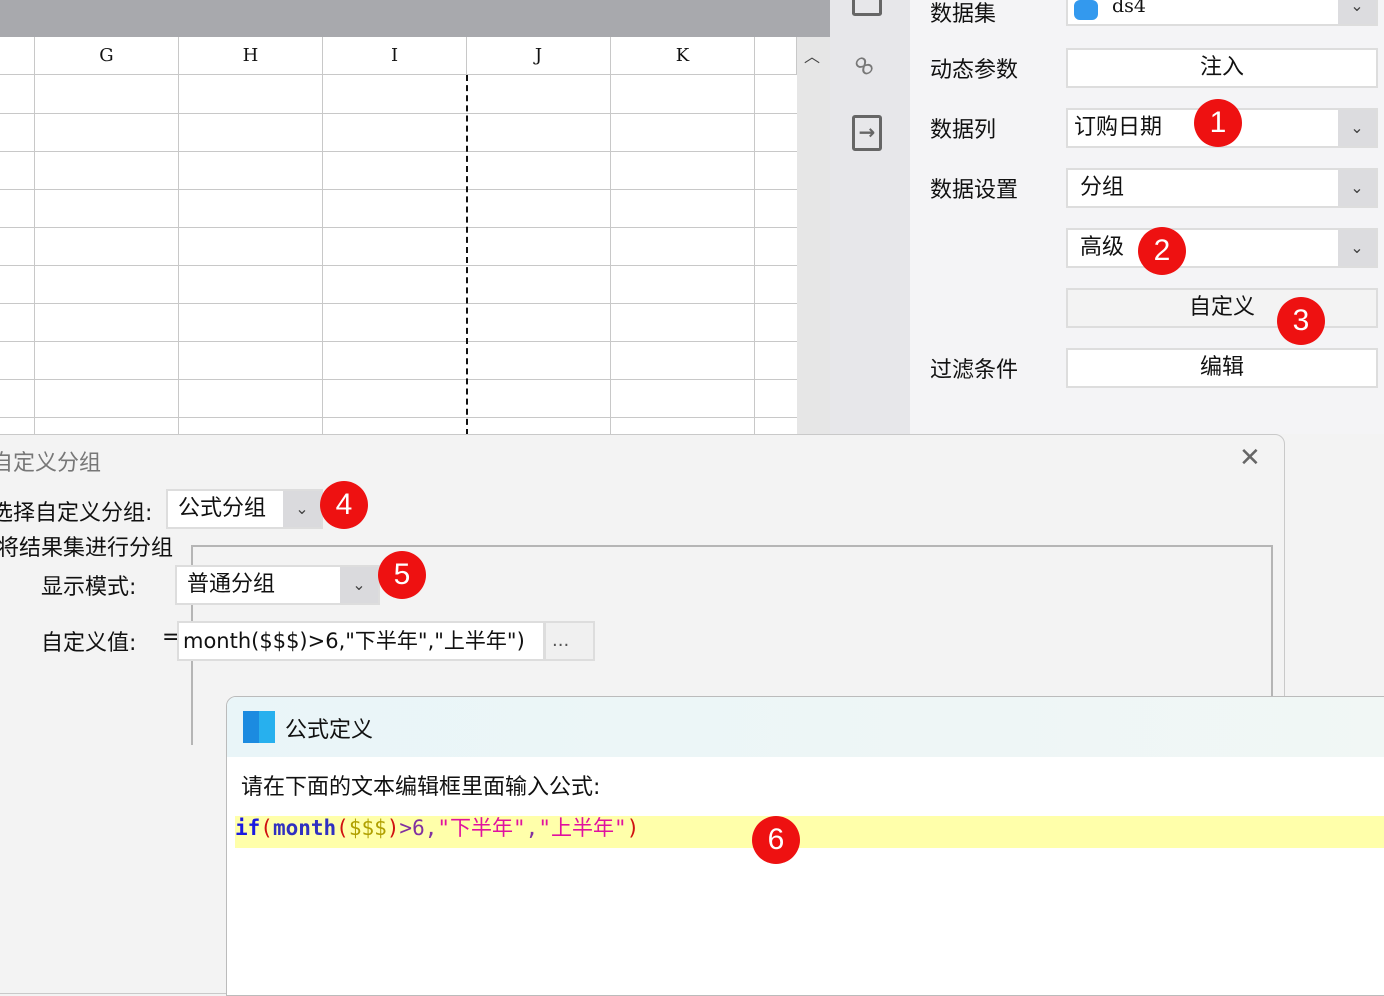 The height and width of the screenshot is (996, 1384). Describe the element at coordinates (1222, 248) in the screenshot. I see `advanced-select: 高级 ⌄` at that location.